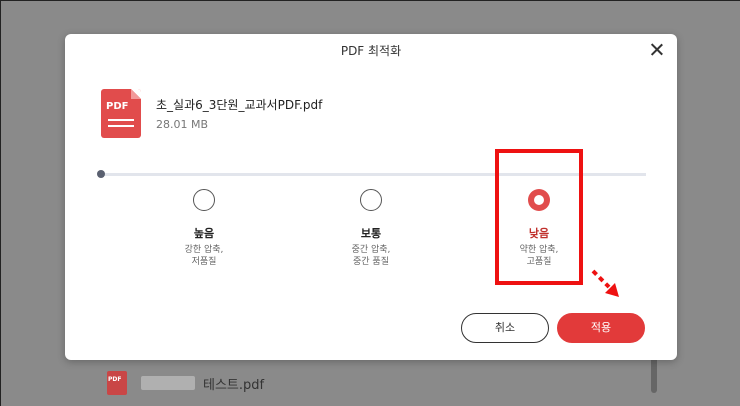 This screenshot has width=740, height=406. I want to click on option-high: 높음 강한 압축, 저품질, so click(204, 228).